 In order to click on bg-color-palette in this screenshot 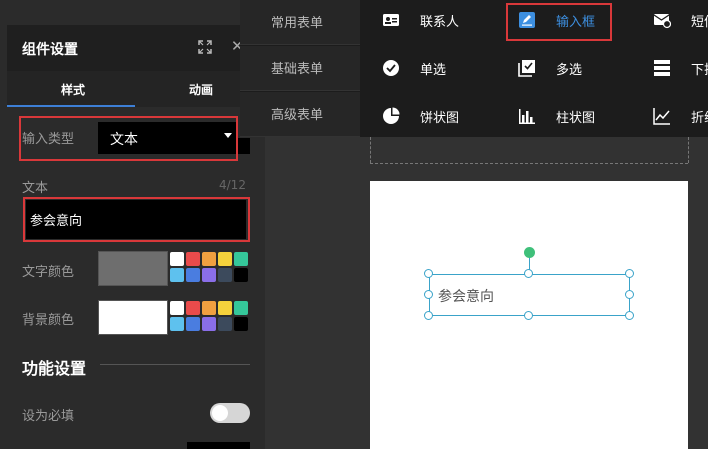, I will do `click(210, 316)`.